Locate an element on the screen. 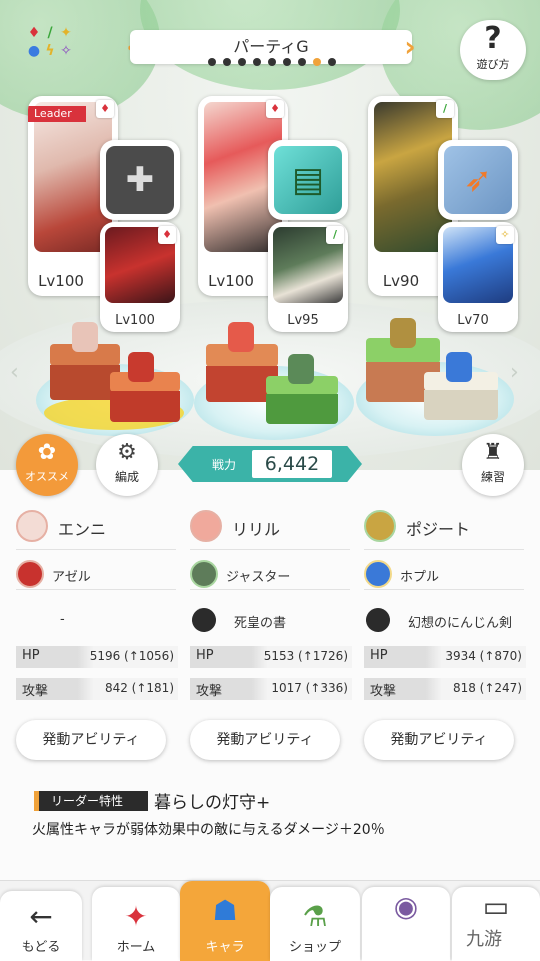 This screenshot has width=540, height=961. attack-value: 1017 (↑336) is located at coordinates (309, 688).